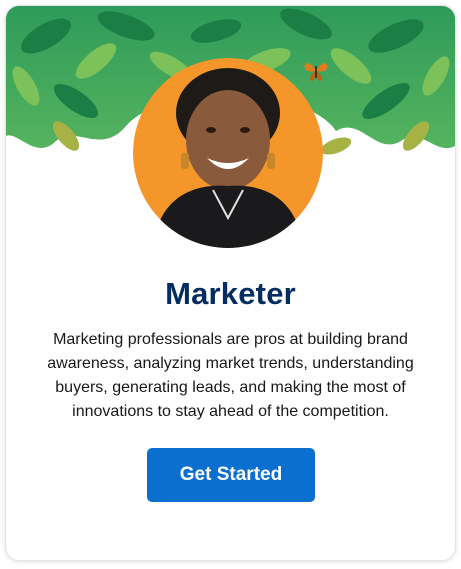 The height and width of the screenshot is (569, 461). I want to click on get-started-button: Get Started, so click(231, 475).